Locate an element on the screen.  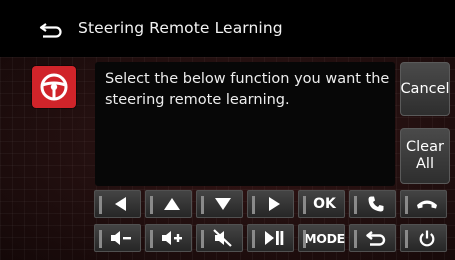
volume-down-icon is located at coordinates (120, 238).